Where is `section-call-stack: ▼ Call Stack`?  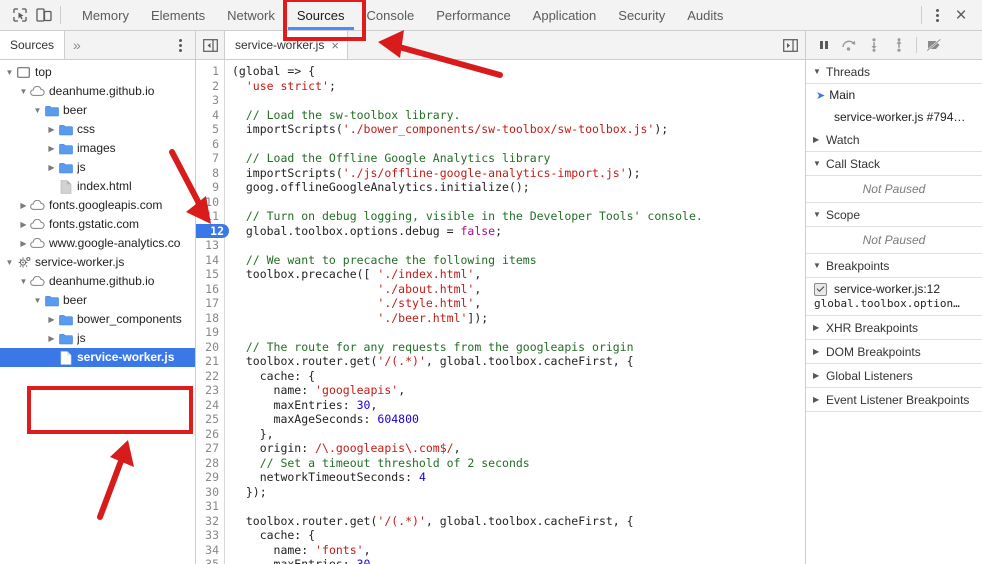 section-call-stack: ▼ Call Stack is located at coordinates (894, 164).